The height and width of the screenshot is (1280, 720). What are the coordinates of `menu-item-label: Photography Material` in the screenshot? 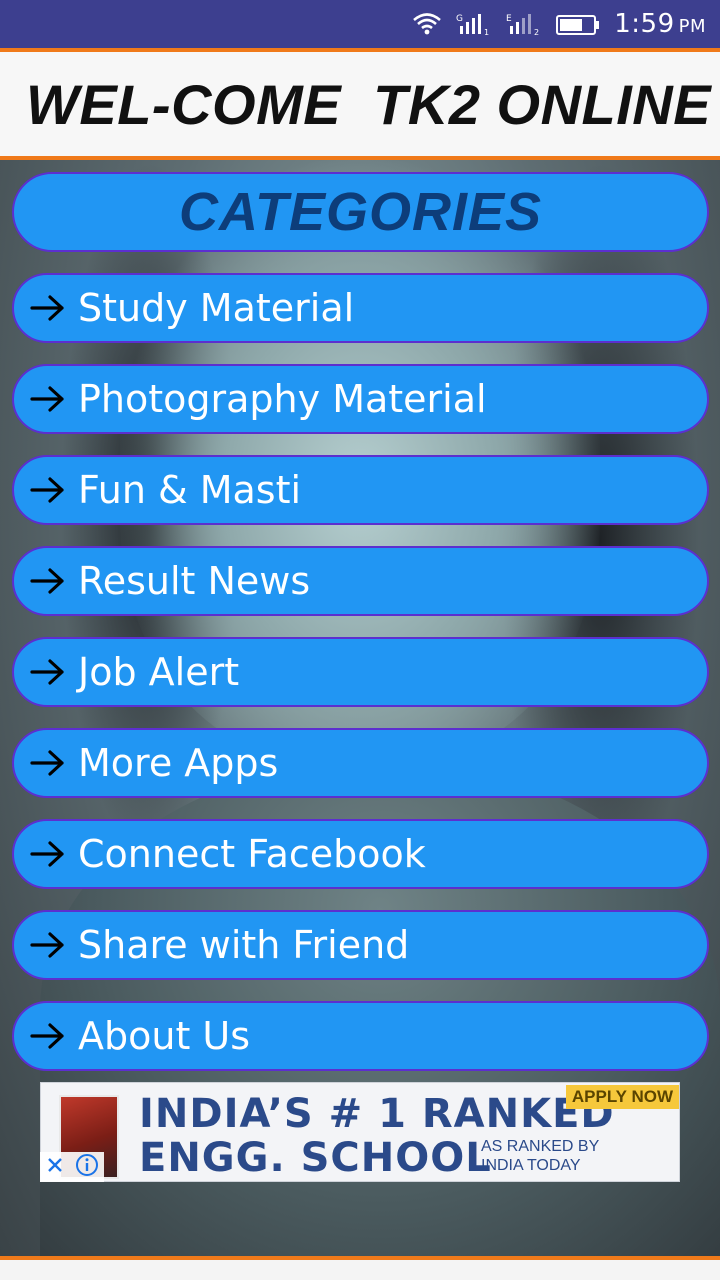 It's located at (282, 399).